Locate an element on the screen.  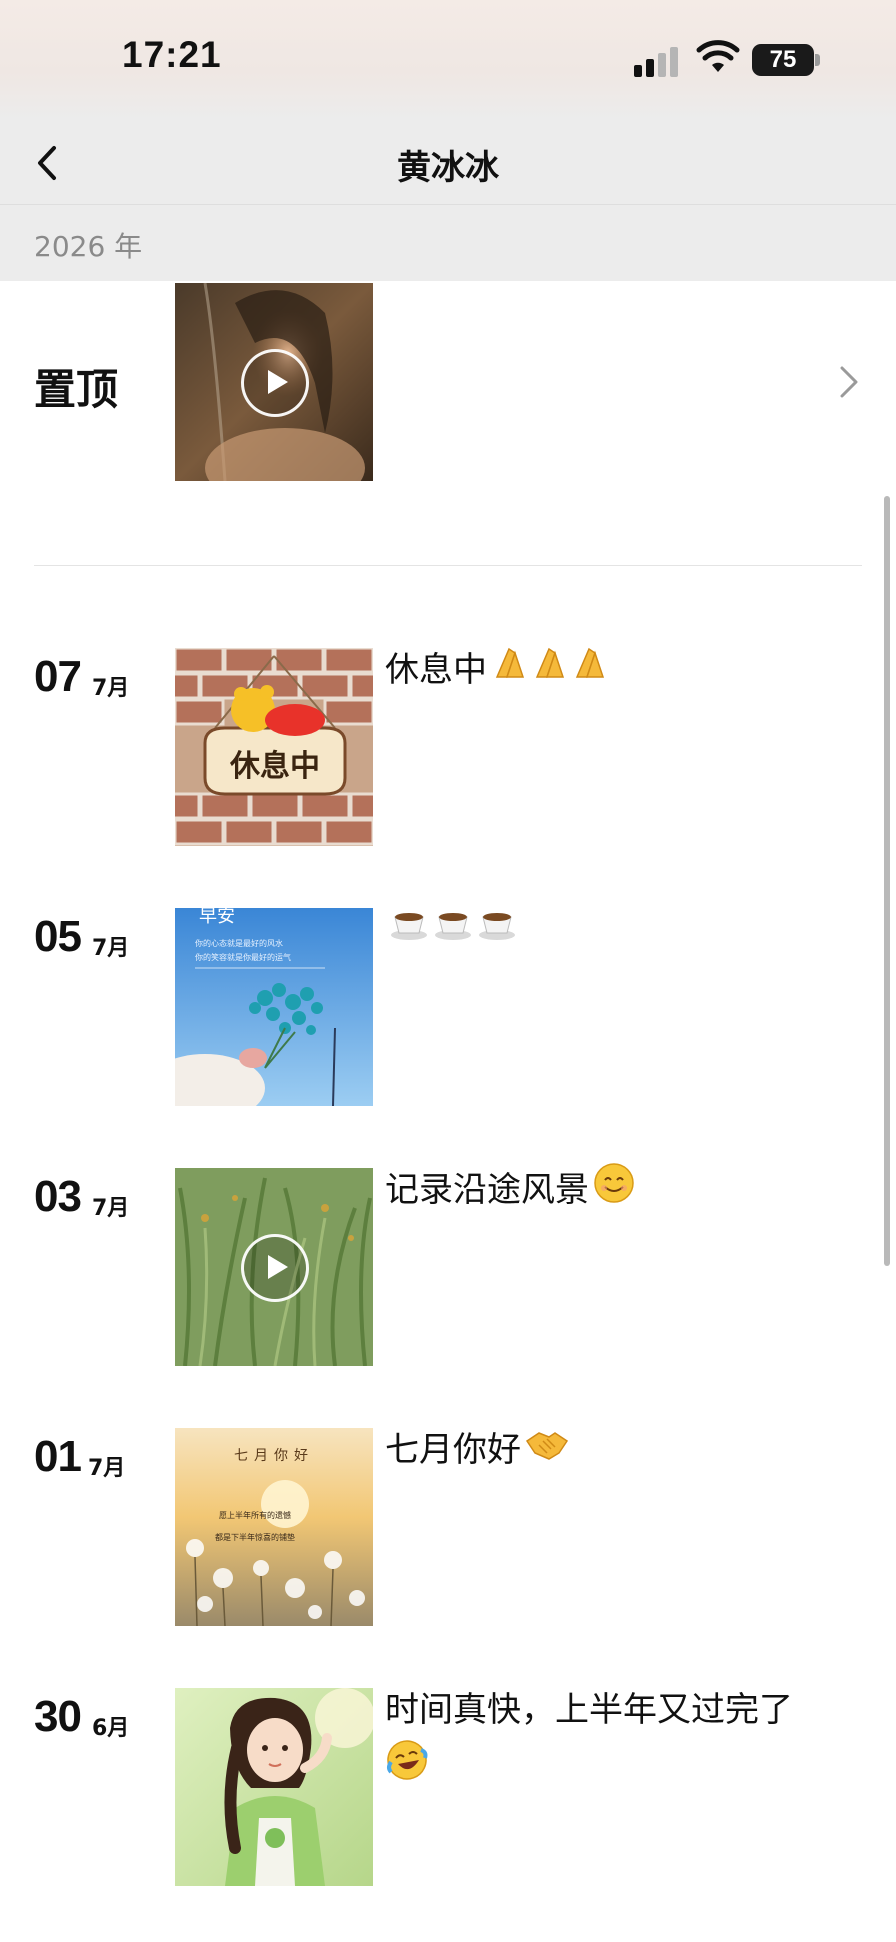
post-day: 07 is located at coordinates (58, 676).